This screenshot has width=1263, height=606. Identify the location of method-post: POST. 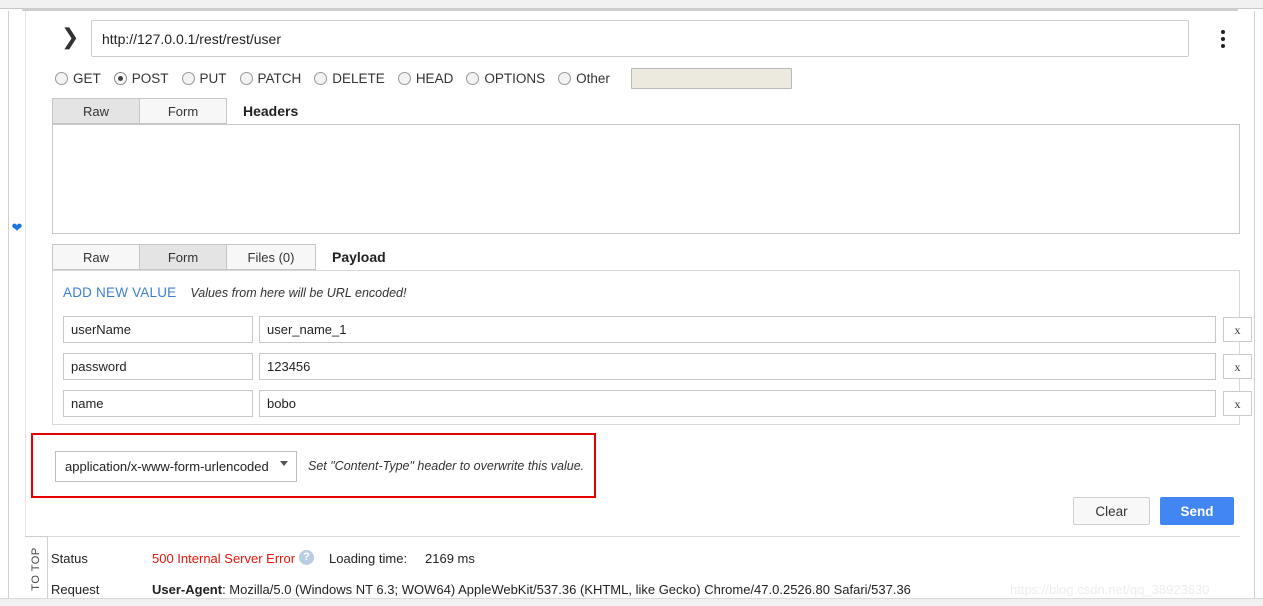
(141, 78).